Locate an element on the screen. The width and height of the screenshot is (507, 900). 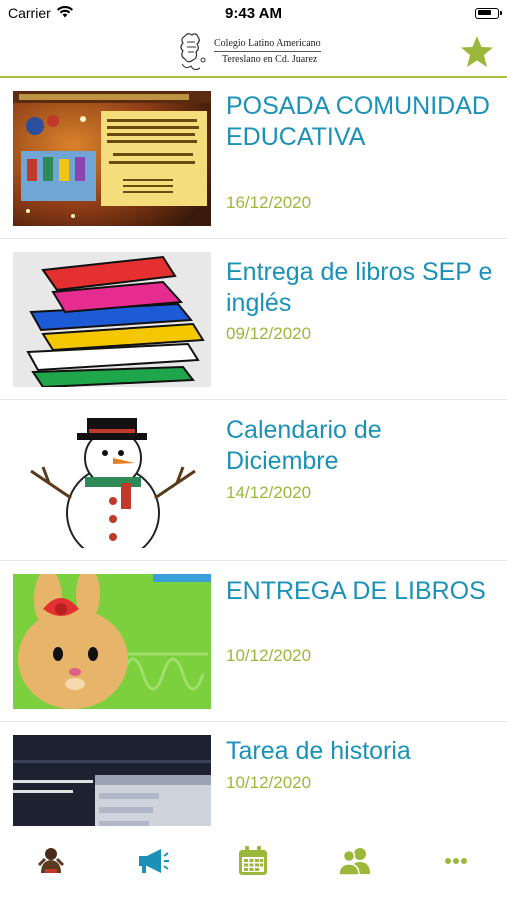
bunny-cartoon-image is located at coordinates (112, 641).